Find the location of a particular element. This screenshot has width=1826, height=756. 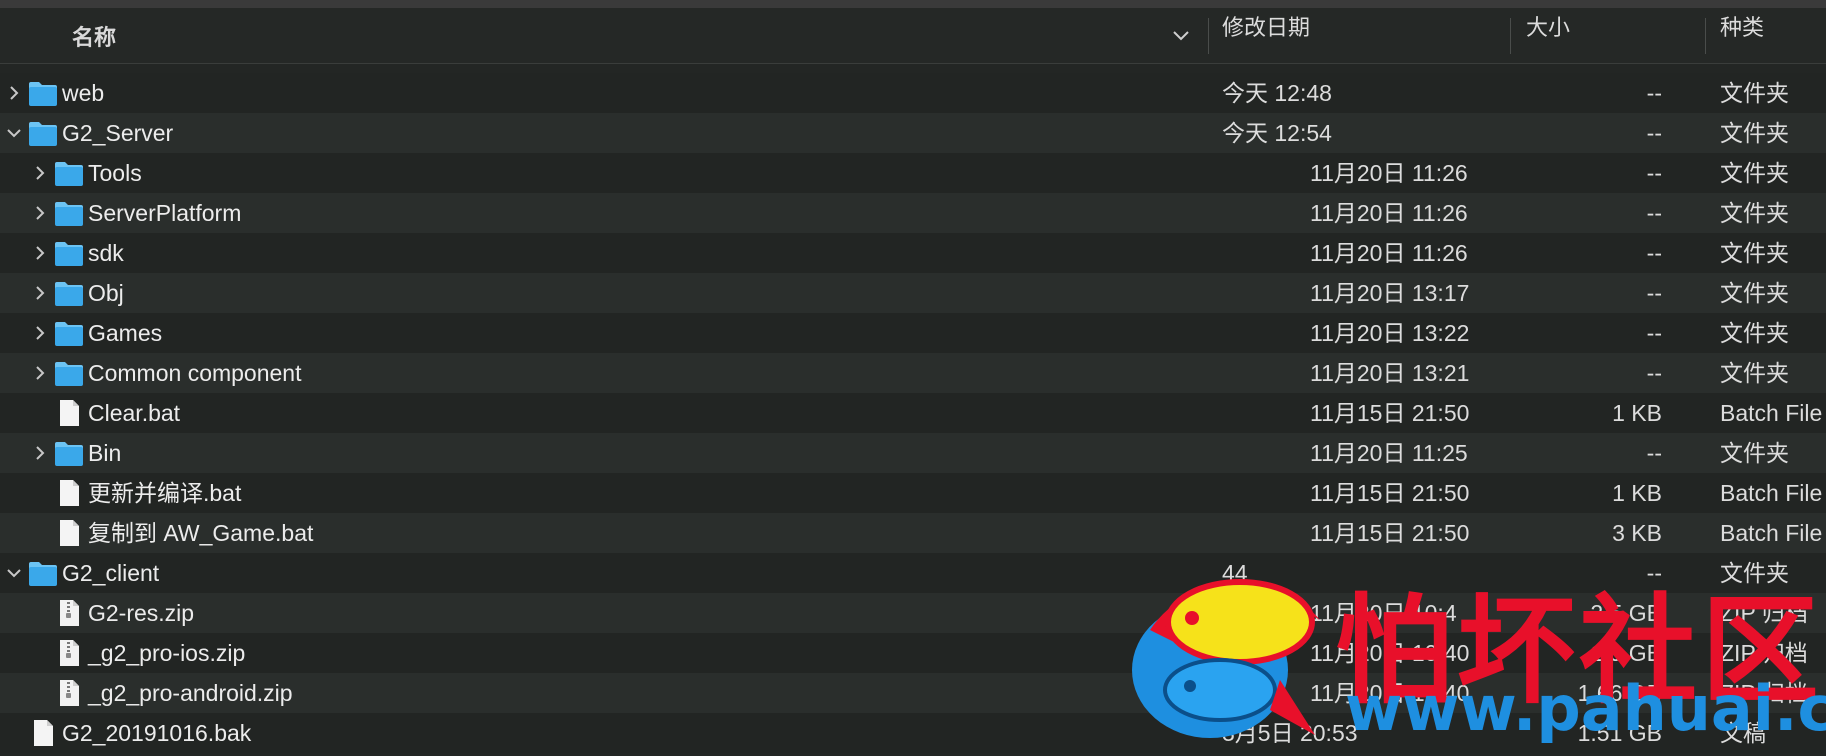

column-header: 名称 修改日期 大小 种类 is located at coordinates (913, 36).